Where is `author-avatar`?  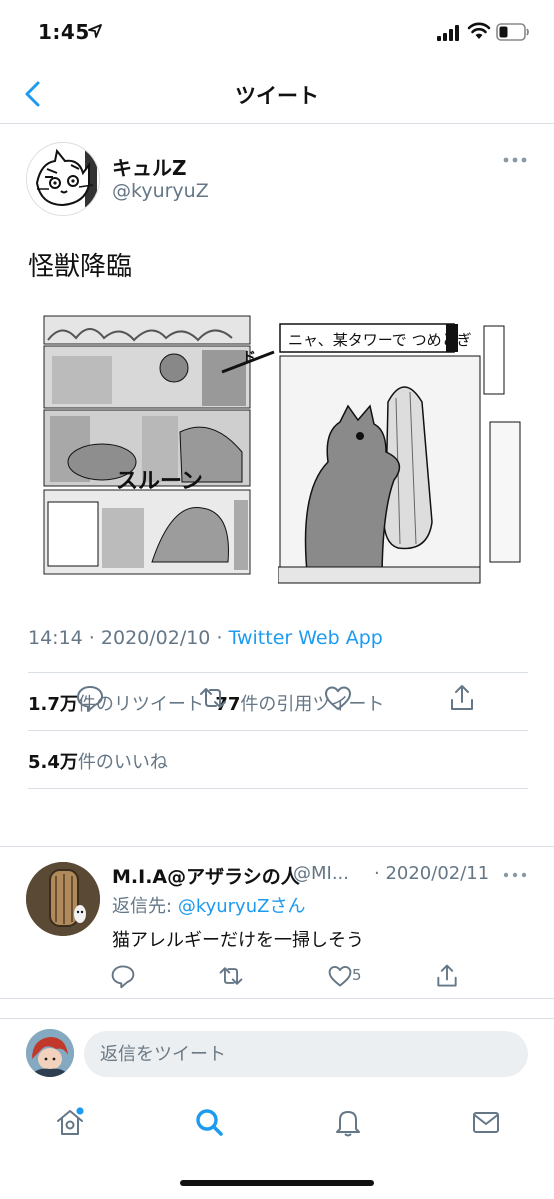 author-avatar is located at coordinates (63, 179).